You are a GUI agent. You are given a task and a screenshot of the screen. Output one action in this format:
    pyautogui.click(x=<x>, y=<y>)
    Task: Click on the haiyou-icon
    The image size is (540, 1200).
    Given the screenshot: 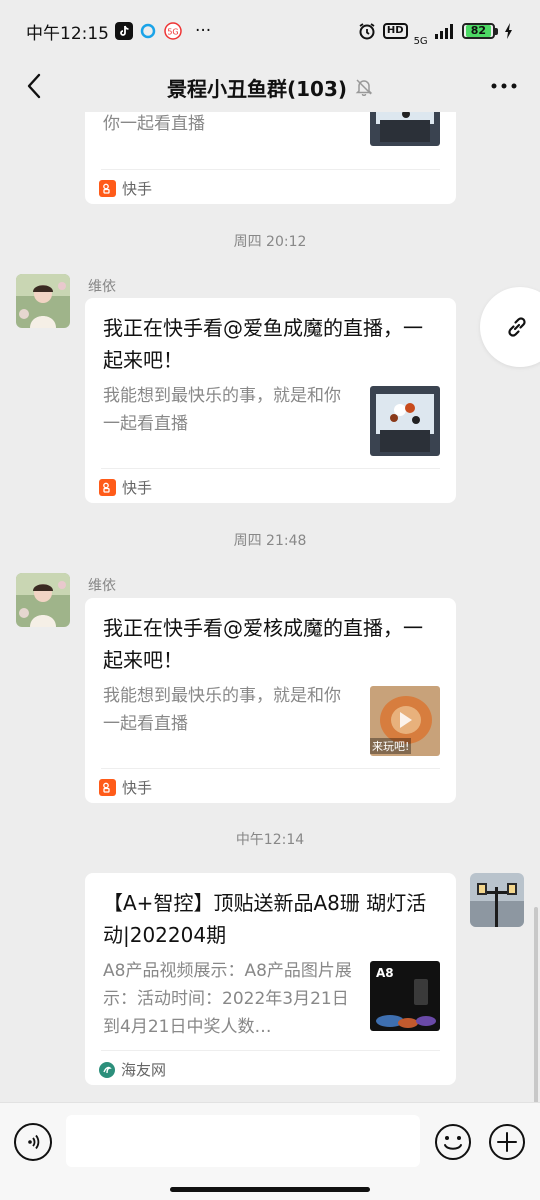 What is the action you would take?
    pyautogui.click(x=107, y=1069)
    